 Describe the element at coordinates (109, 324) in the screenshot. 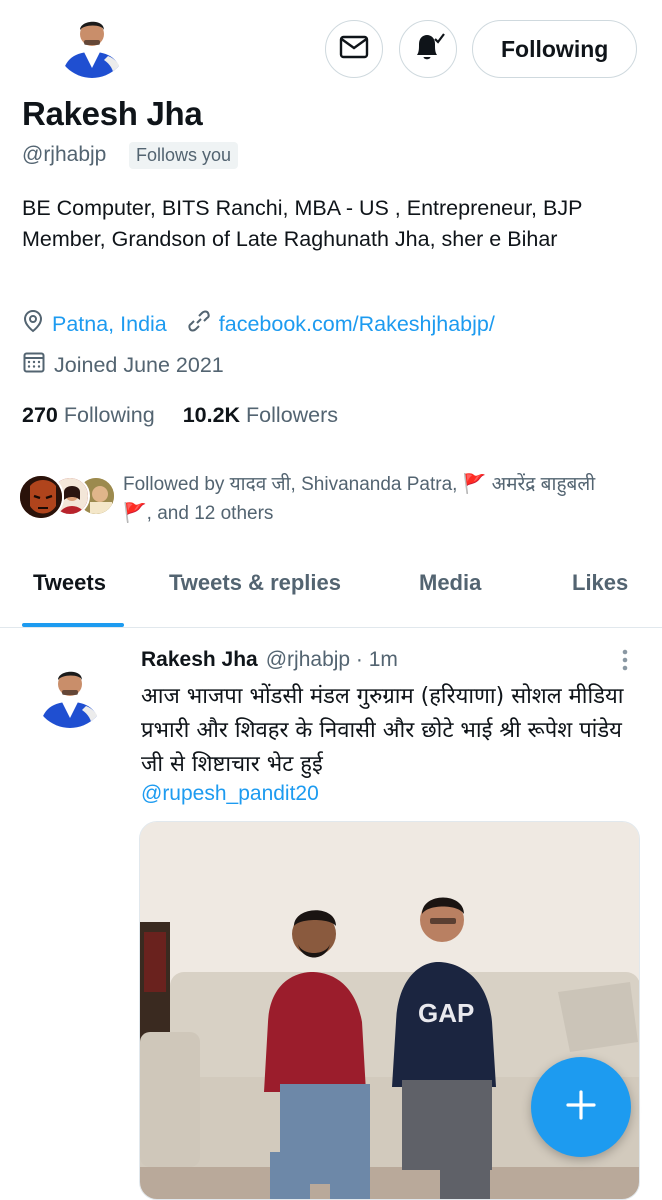

I see `location-text: Patna, India` at that location.